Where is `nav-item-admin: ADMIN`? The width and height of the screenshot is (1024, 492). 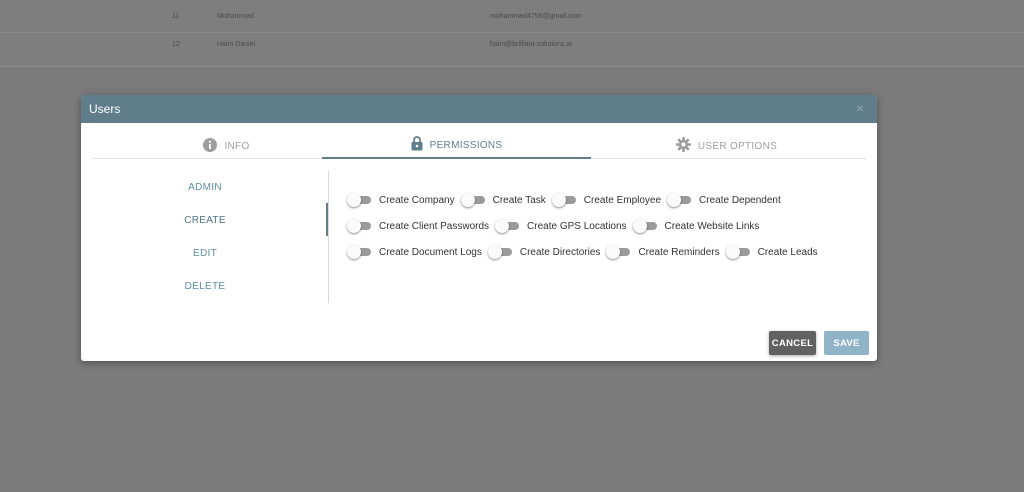
nav-item-admin: ADMIN is located at coordinates (205, 187).